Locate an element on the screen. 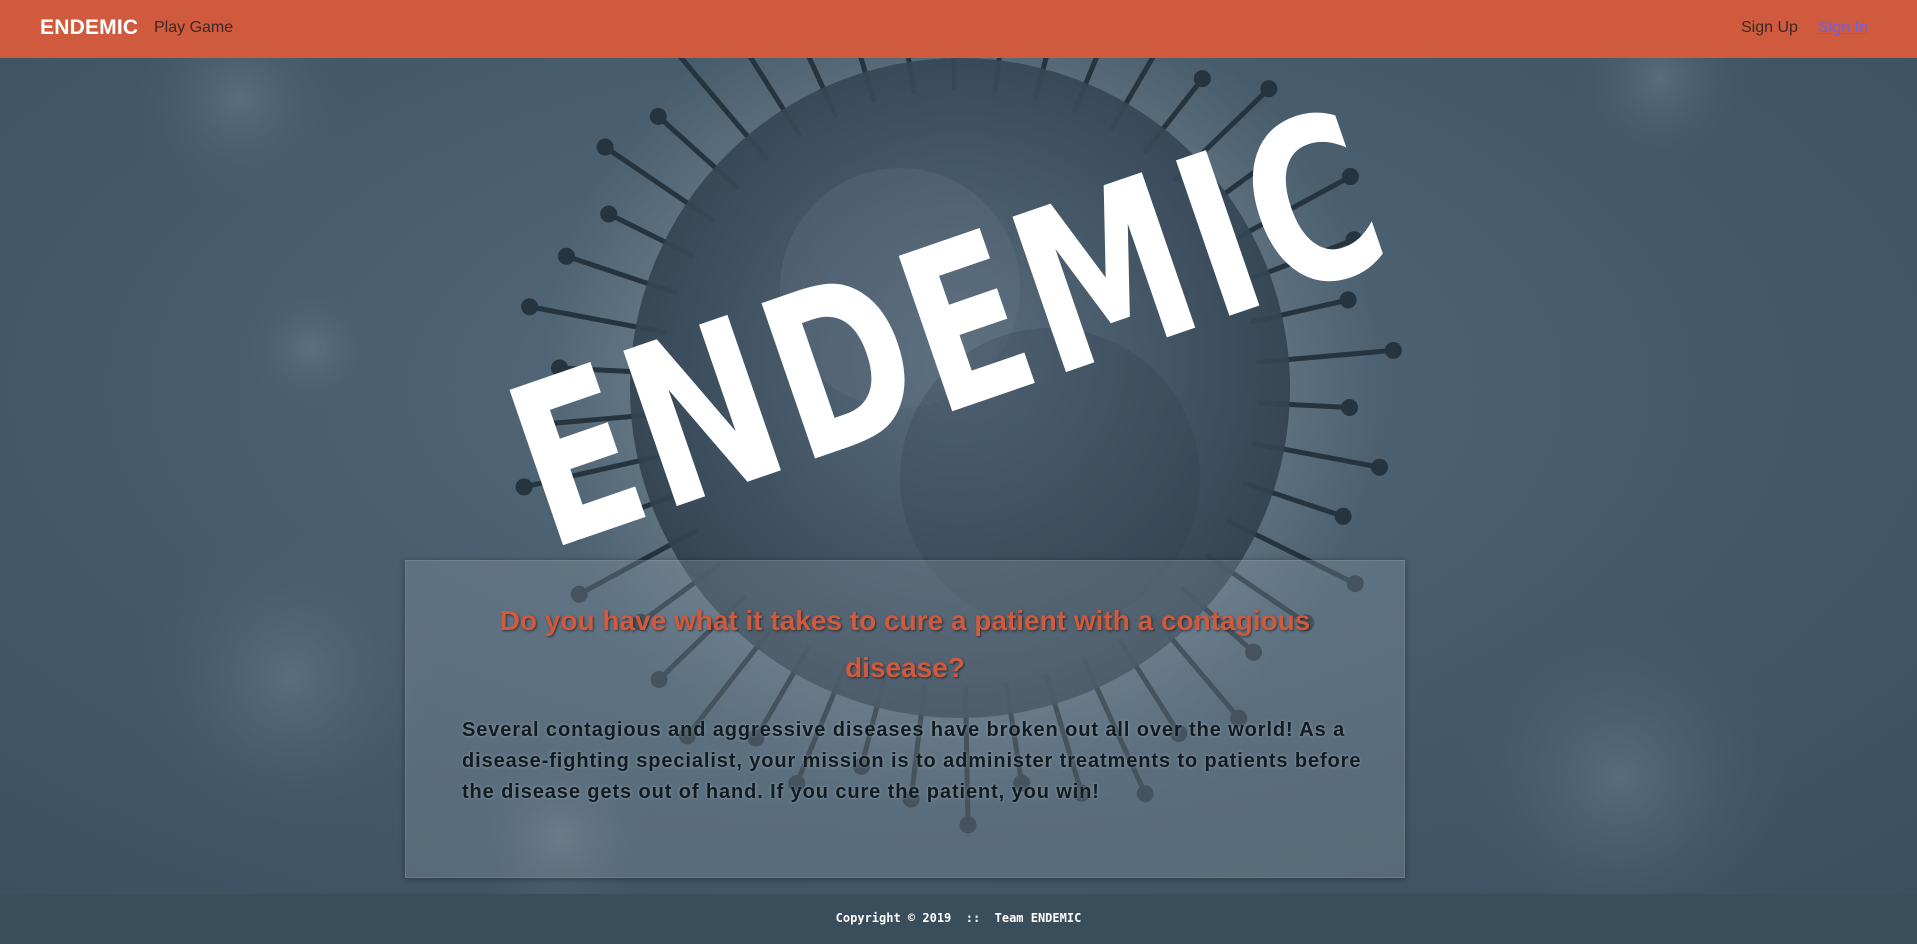 The height and width of the screenshot is (944, 1917). nav-play-game: Play Game is located at coordinates (193, 28).